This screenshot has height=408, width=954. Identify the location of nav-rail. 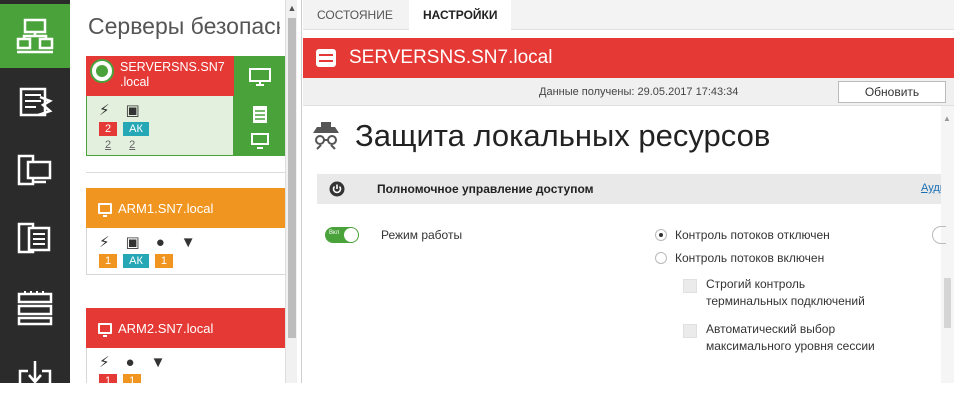
(35, 196).